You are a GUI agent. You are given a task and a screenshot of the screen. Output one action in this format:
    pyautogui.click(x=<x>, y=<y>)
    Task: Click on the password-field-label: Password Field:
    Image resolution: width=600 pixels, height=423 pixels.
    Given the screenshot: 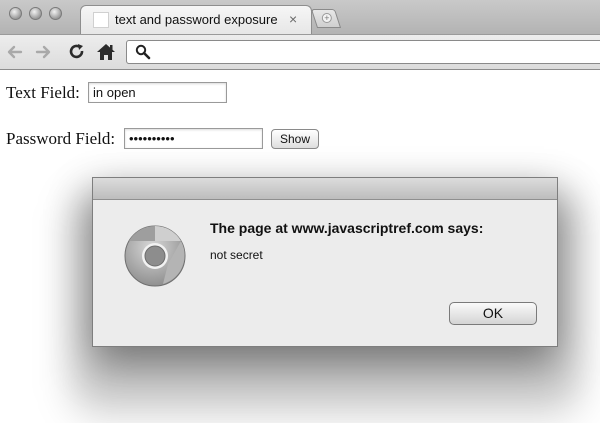 What is the action you would take?
    pyautogui.click(x=61, y=138)
    